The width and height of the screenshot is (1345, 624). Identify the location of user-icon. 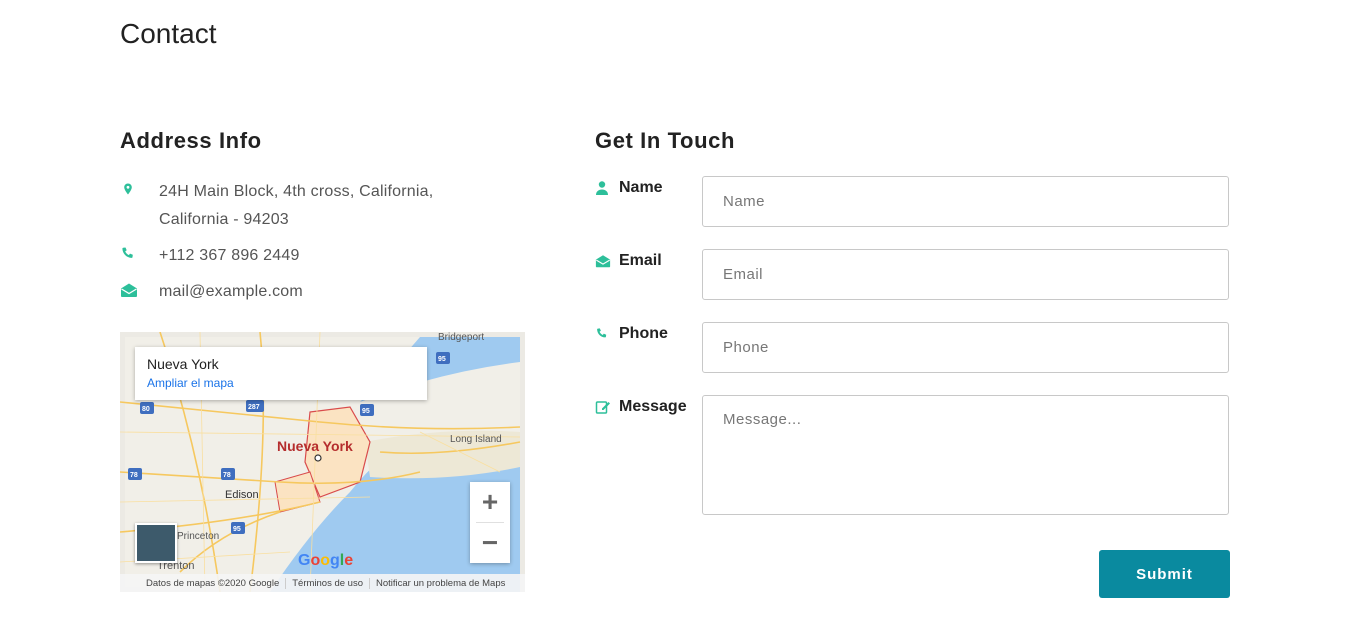
(603, 188).